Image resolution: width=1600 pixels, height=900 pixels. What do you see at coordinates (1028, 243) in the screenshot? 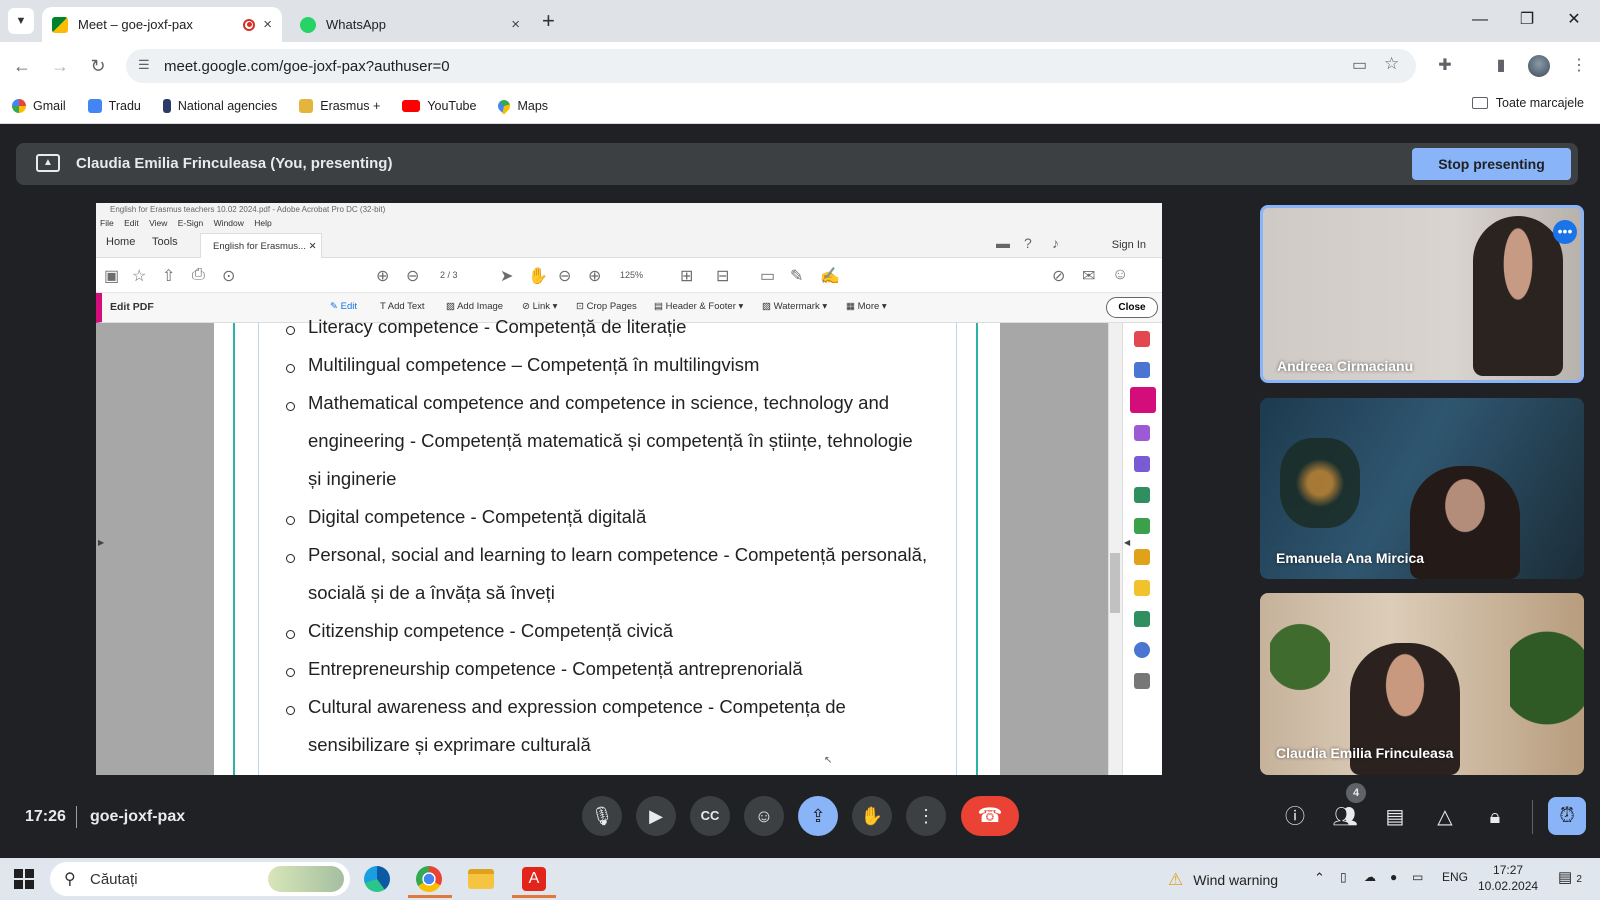
I see `help-icon: ?` at bounding box center [1028, 243].